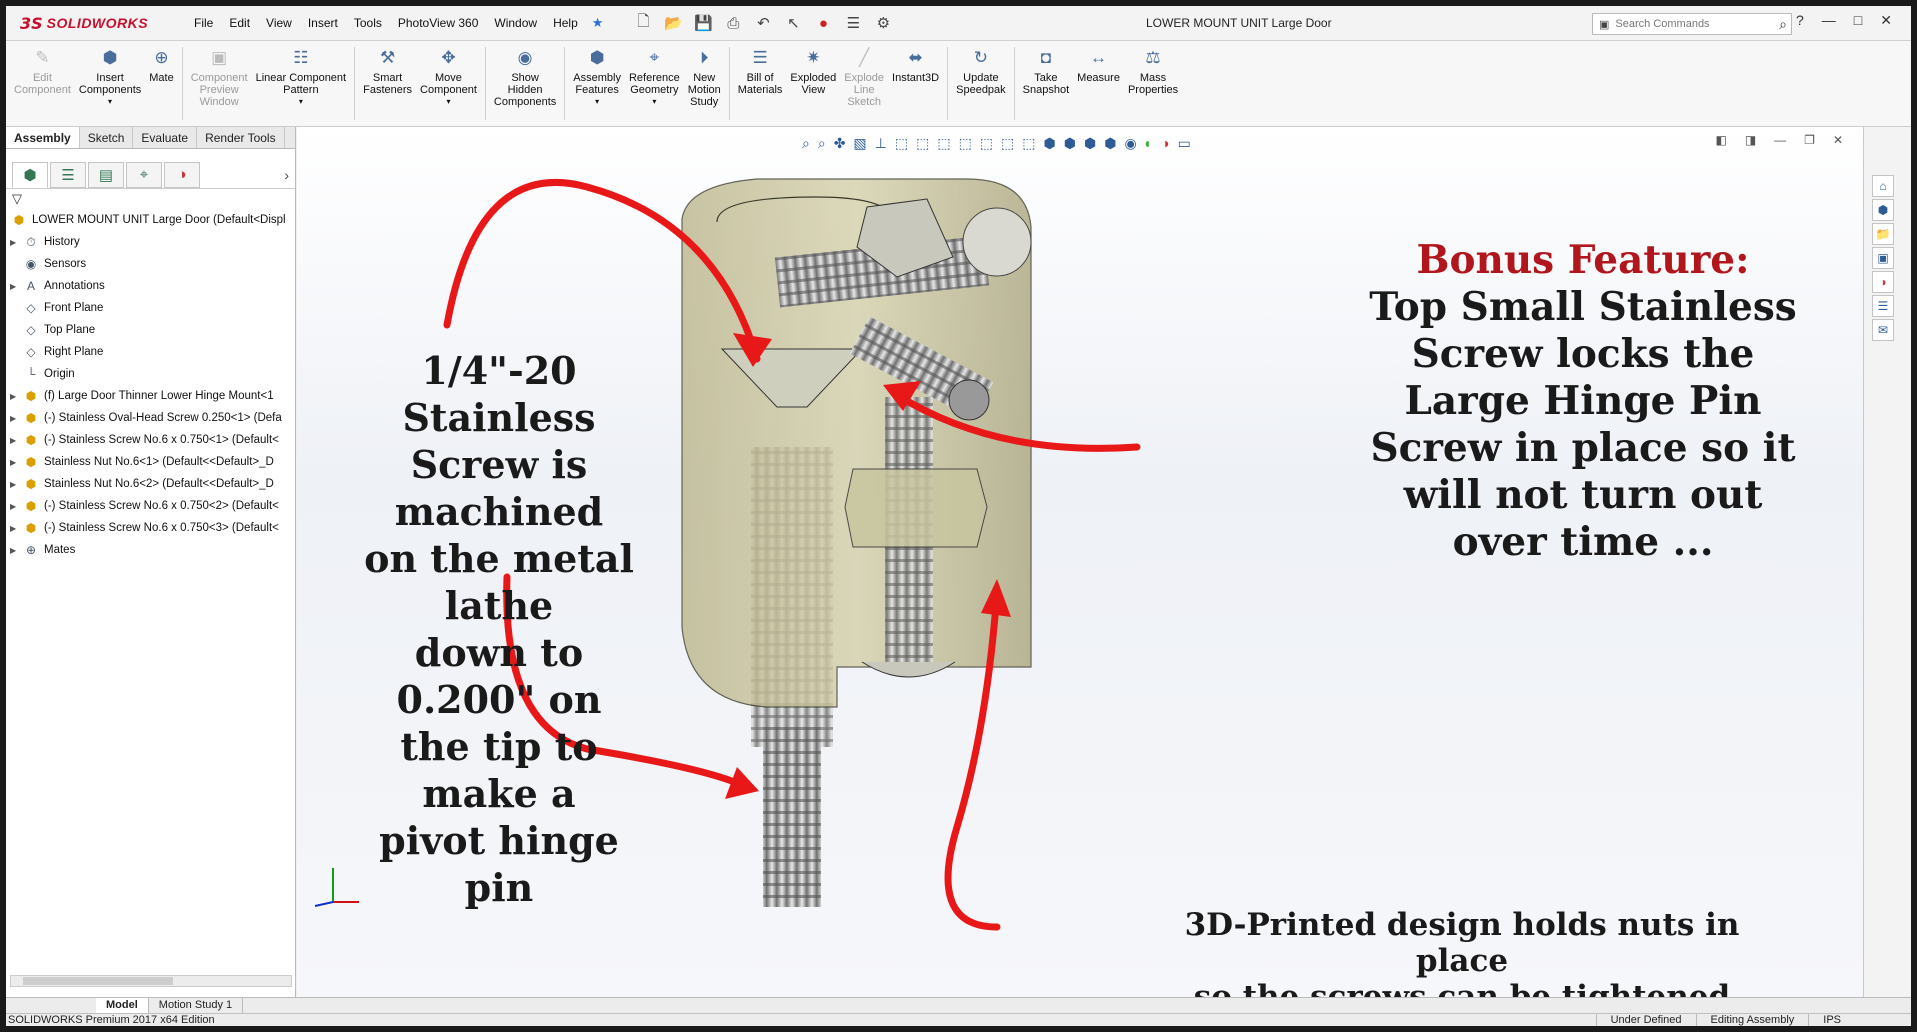 This screenshot has width=1917, height=1032. I want to click on command-button: ⚖ Mass Properties, so click(1153, 83).